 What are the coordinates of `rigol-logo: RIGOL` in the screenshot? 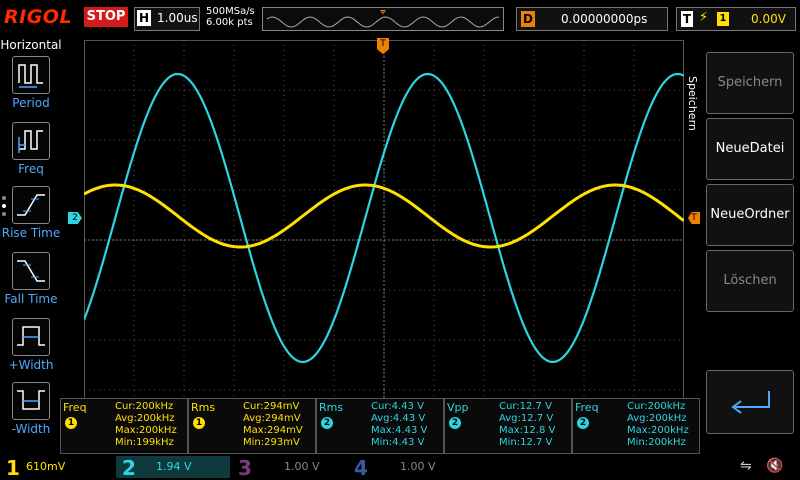 It's located at (38, 17).